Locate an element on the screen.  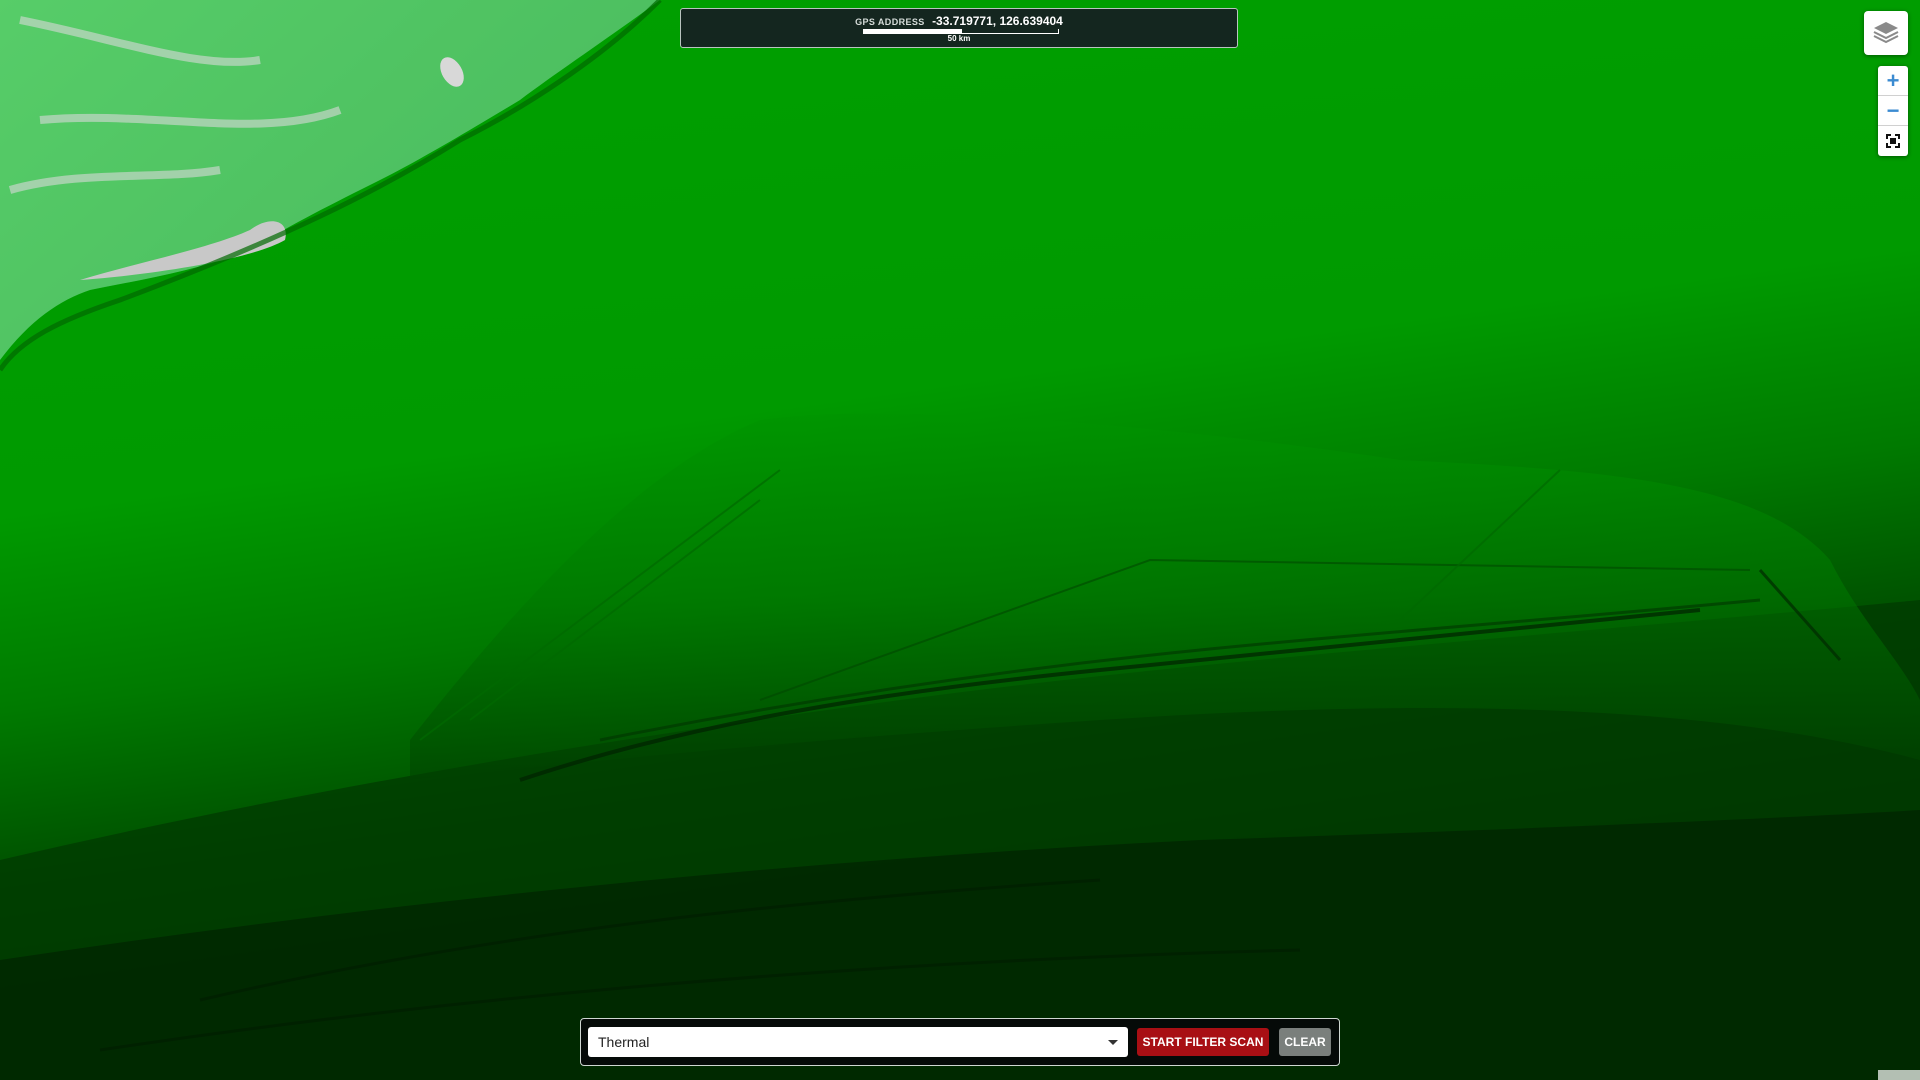
scale-bar-fill is located at coordinates (913, 31).